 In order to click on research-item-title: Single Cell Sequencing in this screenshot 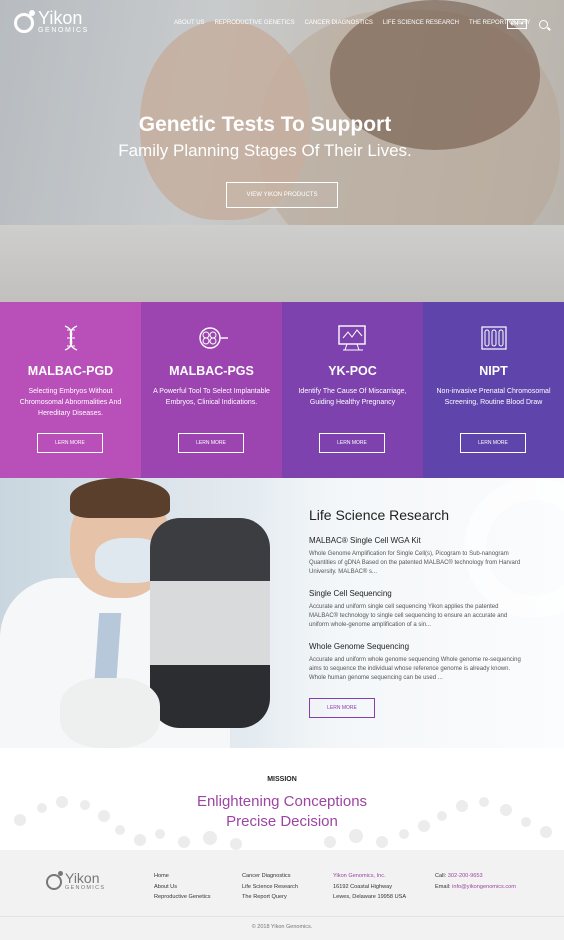, I will do `click(350, 593)`.